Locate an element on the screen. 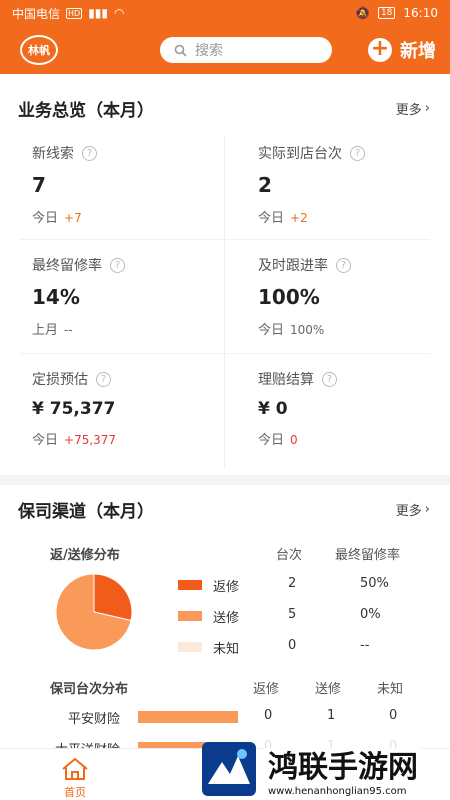  col-count-header: 台次 is located at coordinates (289, 555).